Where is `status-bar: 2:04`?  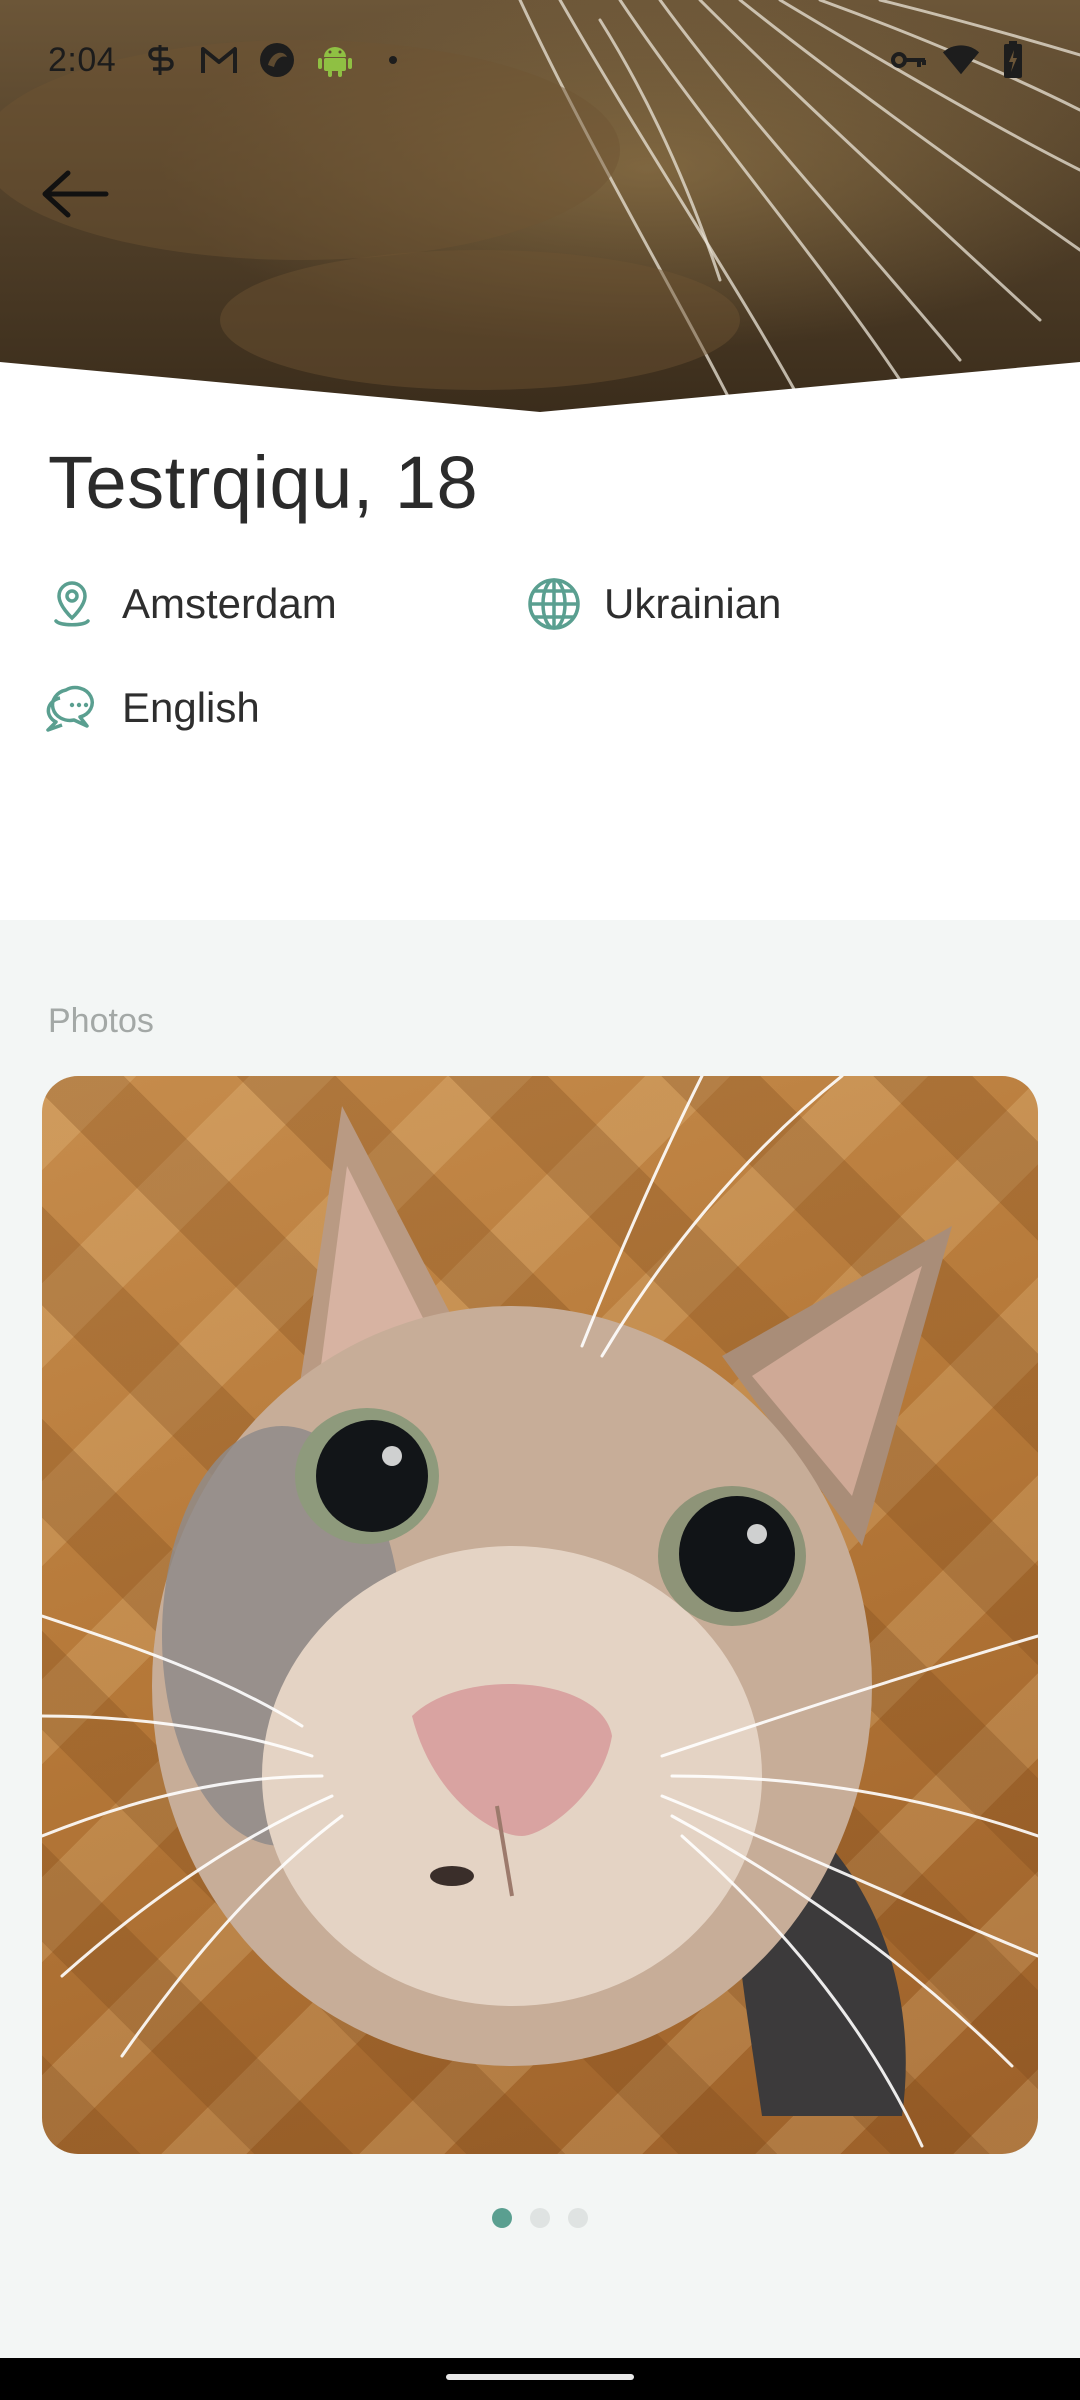
status-bar: 2:04 is located at coordinates (540, 60).